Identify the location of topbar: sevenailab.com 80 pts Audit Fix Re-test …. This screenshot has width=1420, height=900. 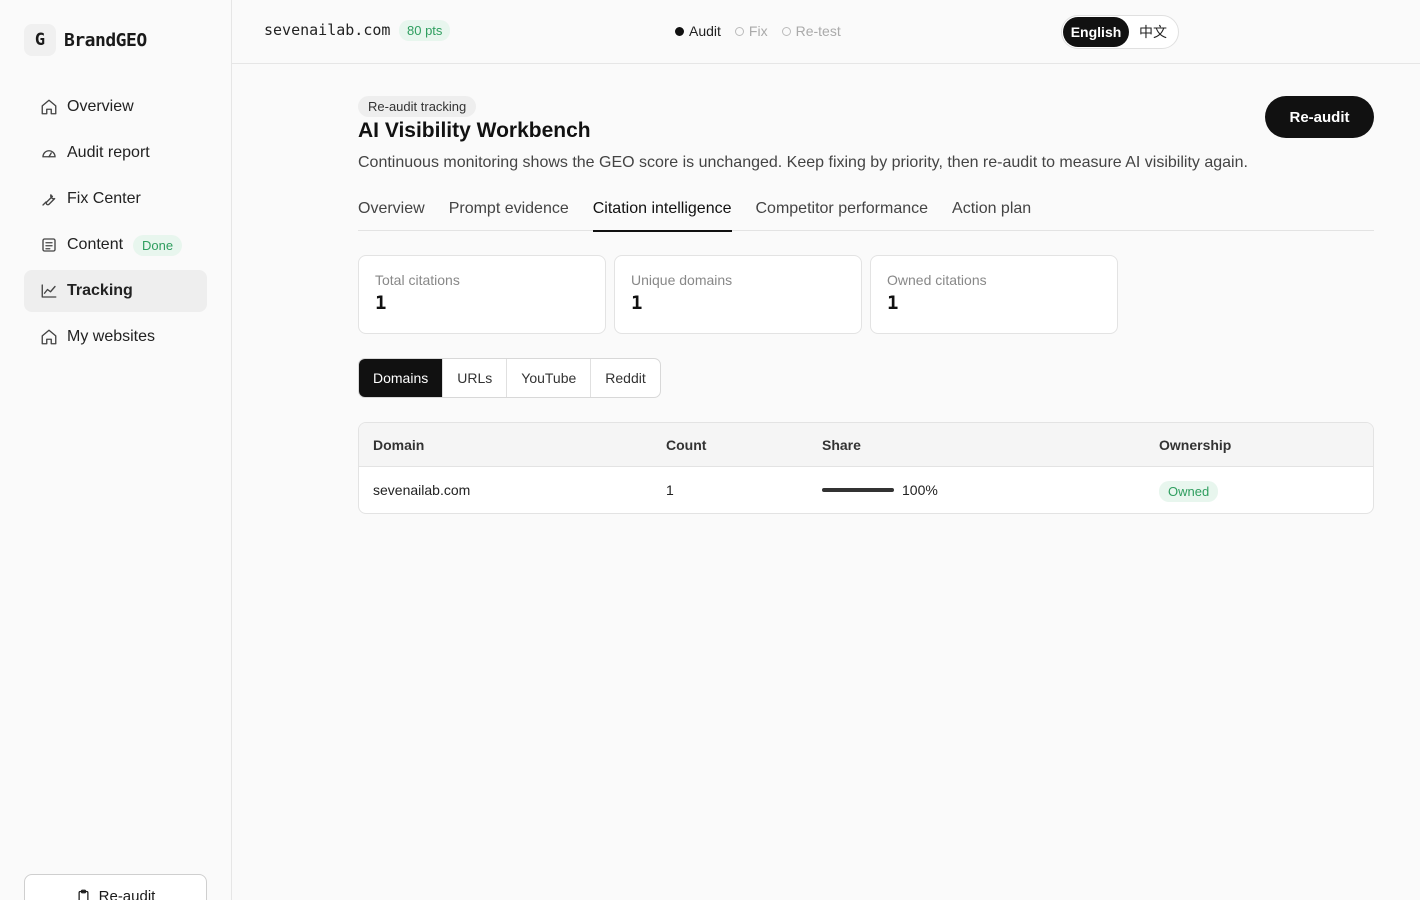
(826, 32).